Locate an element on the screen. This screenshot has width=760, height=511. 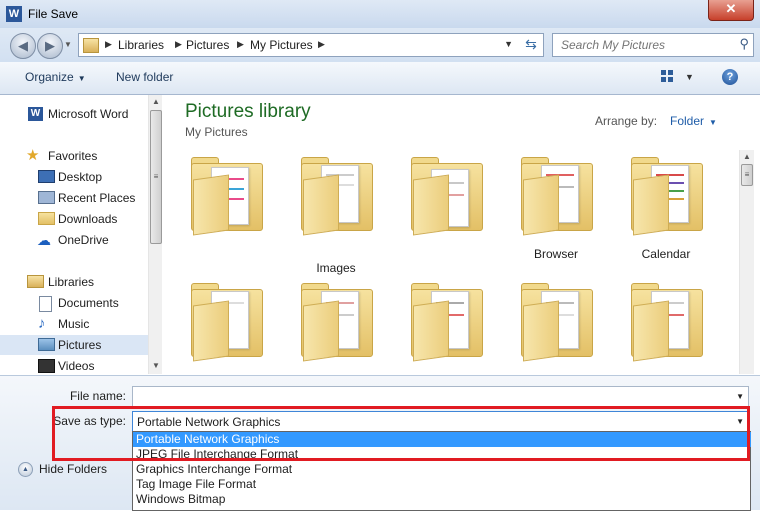
nav-item-onedrive: ☁ OneDrive is located at coordinates (74, 240).